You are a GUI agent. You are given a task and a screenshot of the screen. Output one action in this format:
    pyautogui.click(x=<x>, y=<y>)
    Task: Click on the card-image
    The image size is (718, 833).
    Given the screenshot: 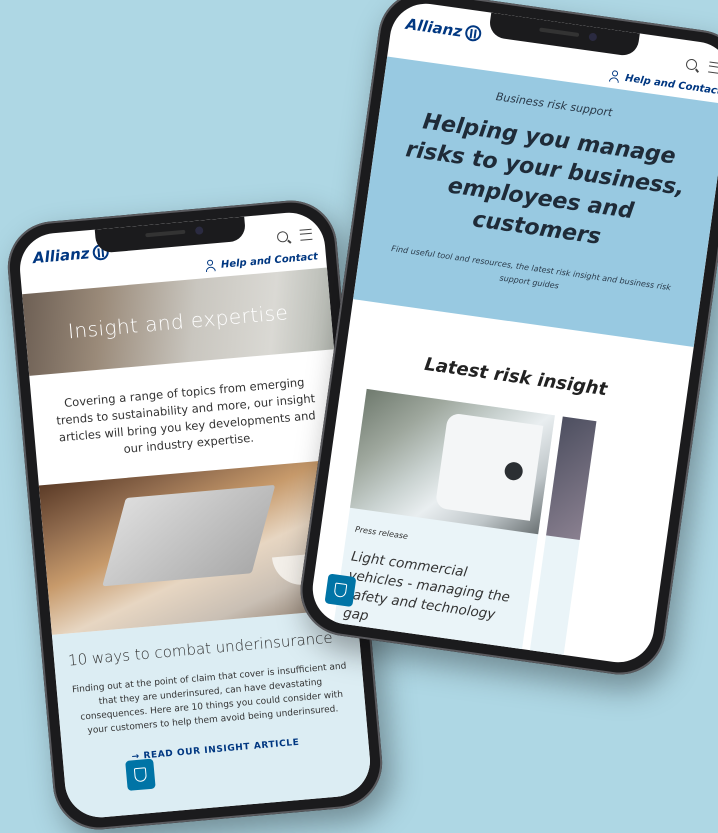 What is the action you would take?
    pyautogui.click(x=571, y=478)
    